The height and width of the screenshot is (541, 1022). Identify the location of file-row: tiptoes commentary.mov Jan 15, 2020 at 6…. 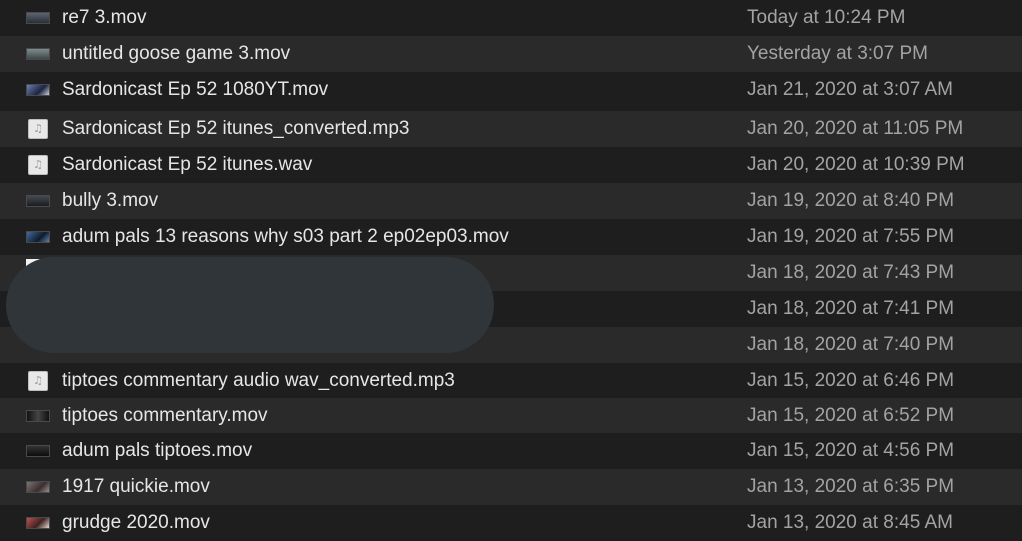
(511, 416).